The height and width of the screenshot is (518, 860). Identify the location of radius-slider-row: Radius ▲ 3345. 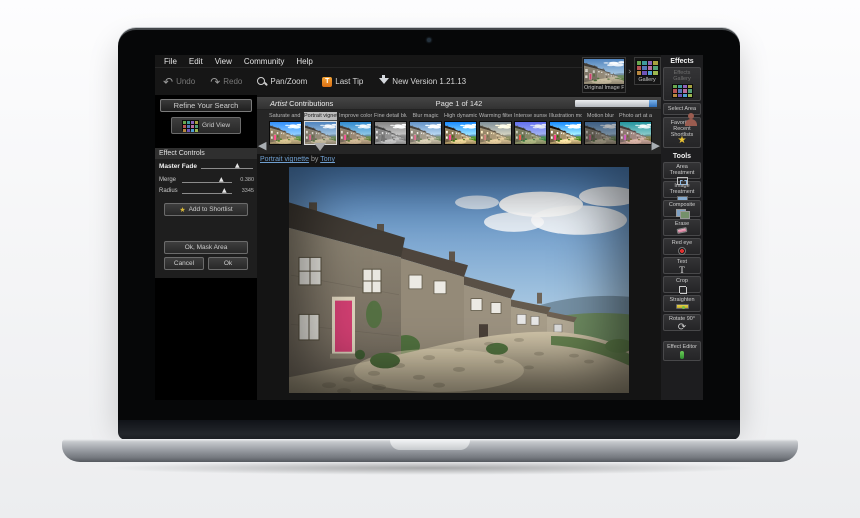
(206, 190).